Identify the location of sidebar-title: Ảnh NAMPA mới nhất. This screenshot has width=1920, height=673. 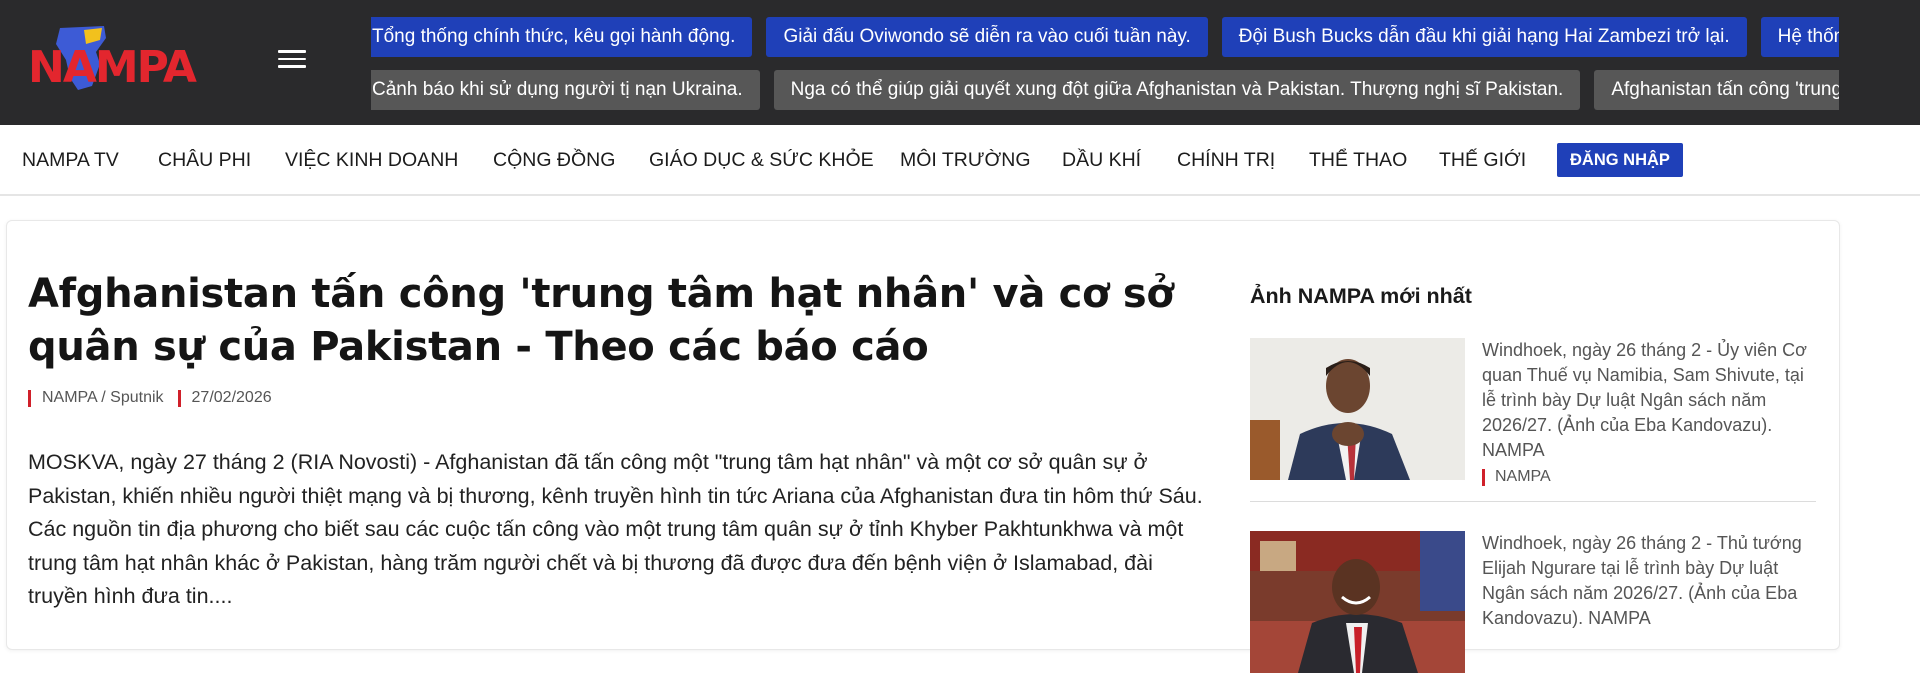
(1361, 296).